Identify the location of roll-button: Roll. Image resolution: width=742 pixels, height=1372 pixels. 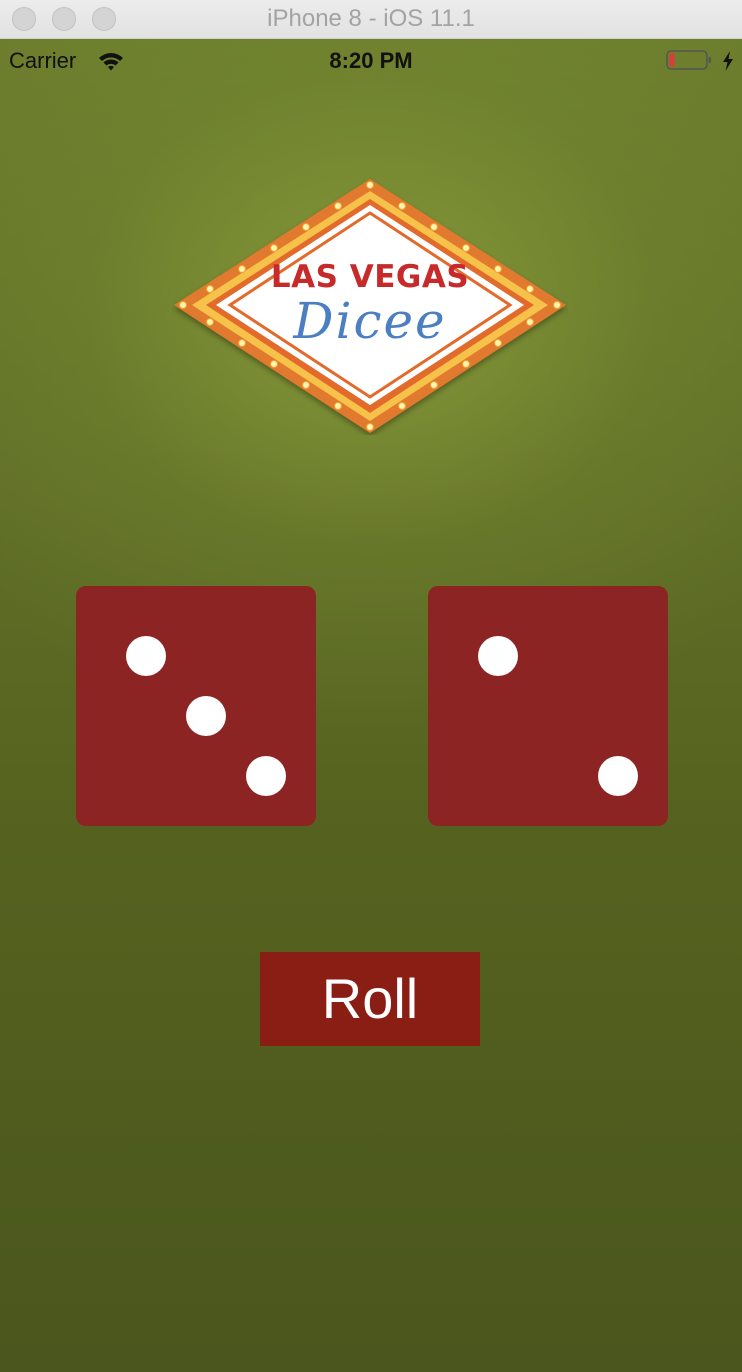
(370, 999).